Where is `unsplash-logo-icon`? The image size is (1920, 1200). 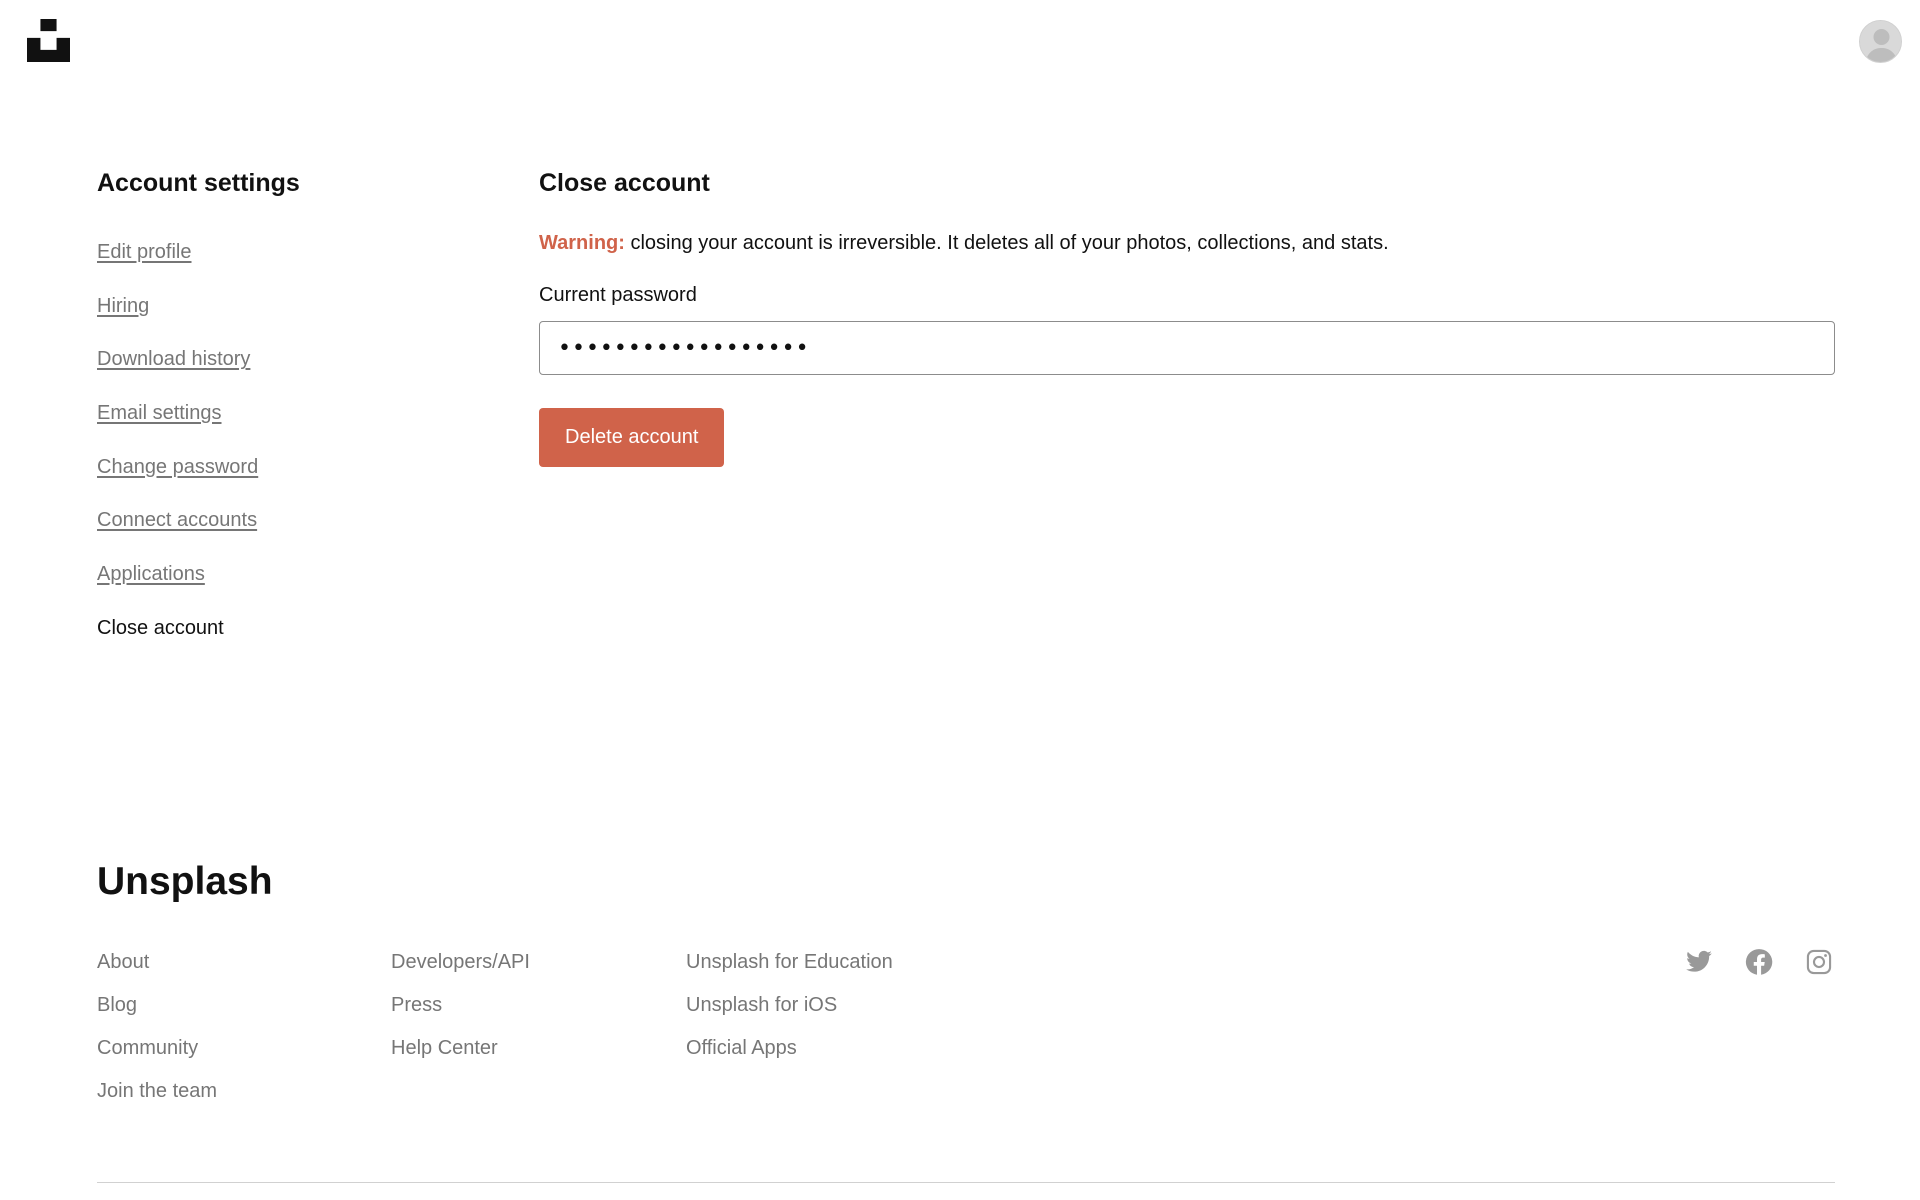 unsplash-logo-icon is located at coordinates (48, 40).